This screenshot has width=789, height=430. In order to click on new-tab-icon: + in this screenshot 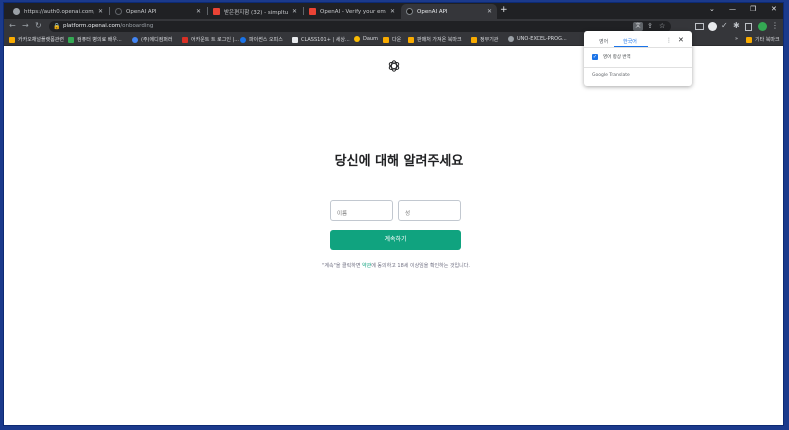, I will do `click(504, 10)`.